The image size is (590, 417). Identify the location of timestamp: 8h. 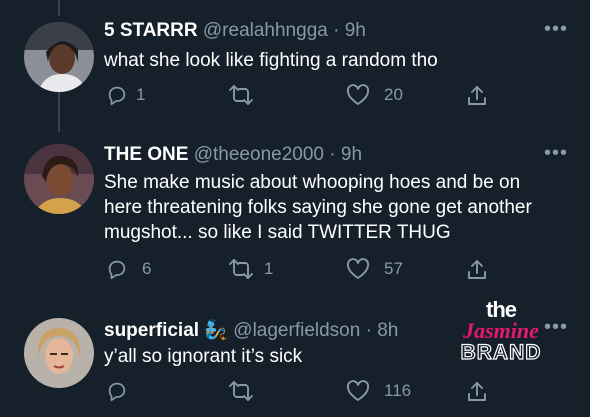
(387, 330).